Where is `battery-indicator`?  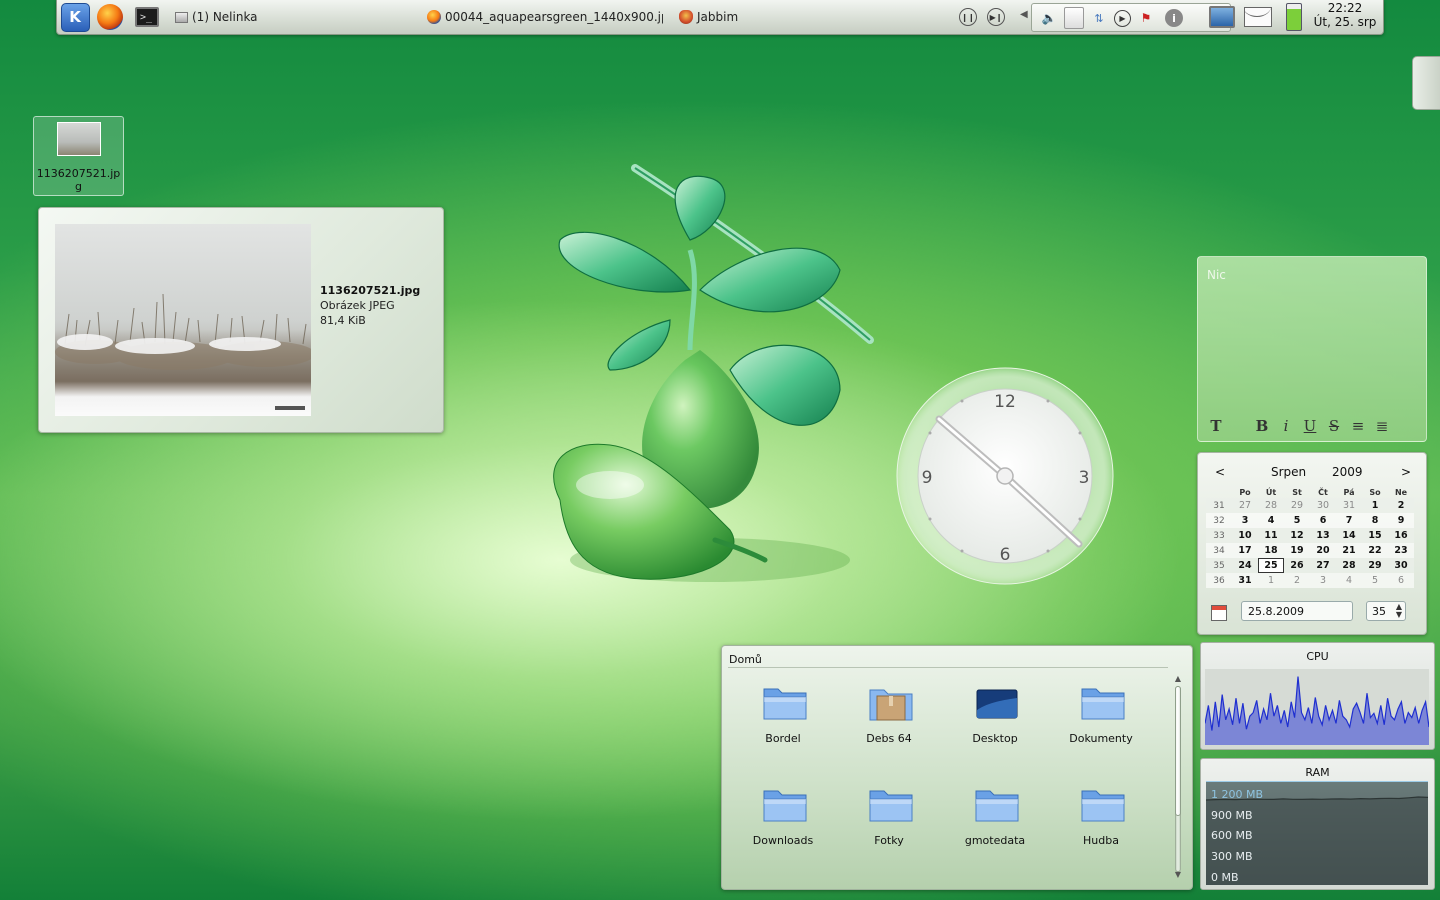 battery-indicator is located at coordinates (1294, 17).